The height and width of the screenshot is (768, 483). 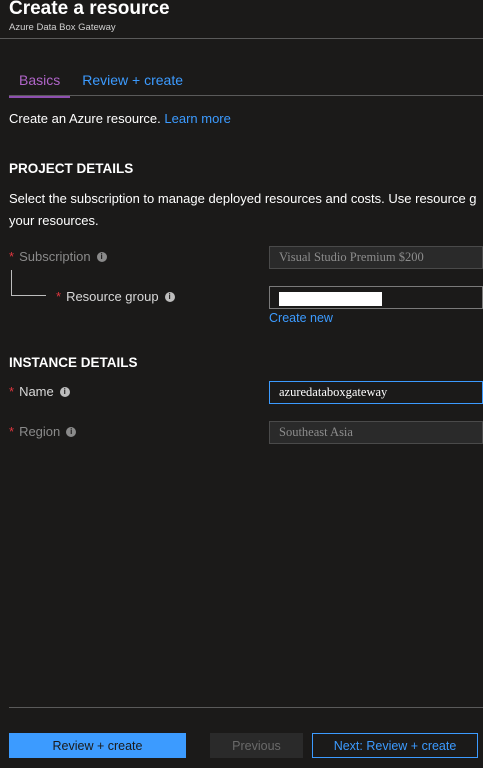 I want to click on blade-header: Create a resource Azure Data Box Gateway, so click(x=89, y=16).